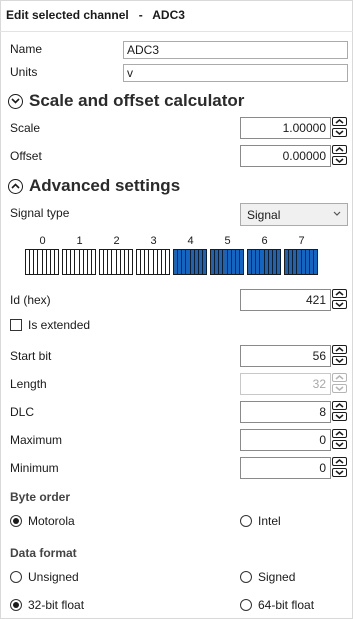 Image resolution: width=353 pixels, height=619 pixels. What do you see at coordinates (235, 50) in the screenshot?
I see `name-input: ADC3` at bounding box center [235, 50].